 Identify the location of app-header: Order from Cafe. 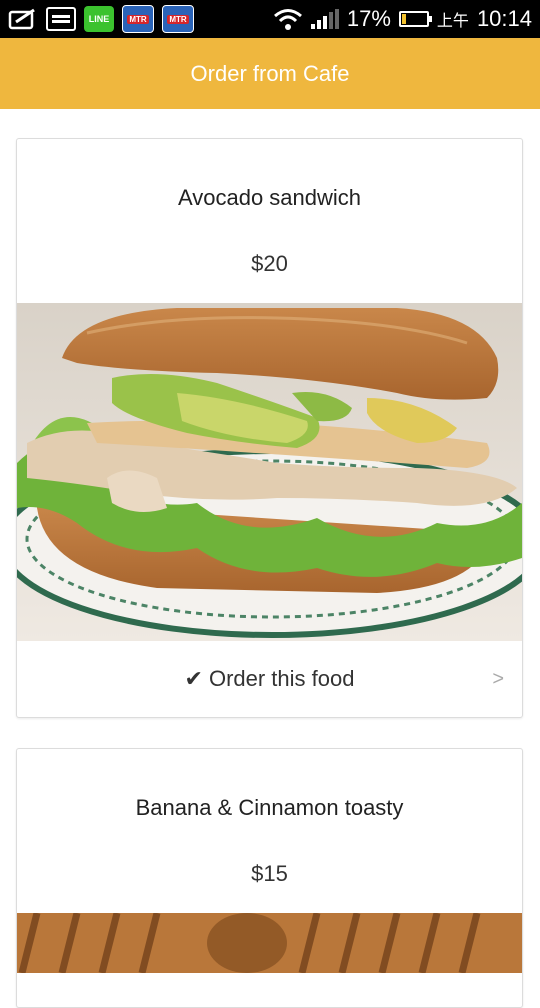
(270, 73).